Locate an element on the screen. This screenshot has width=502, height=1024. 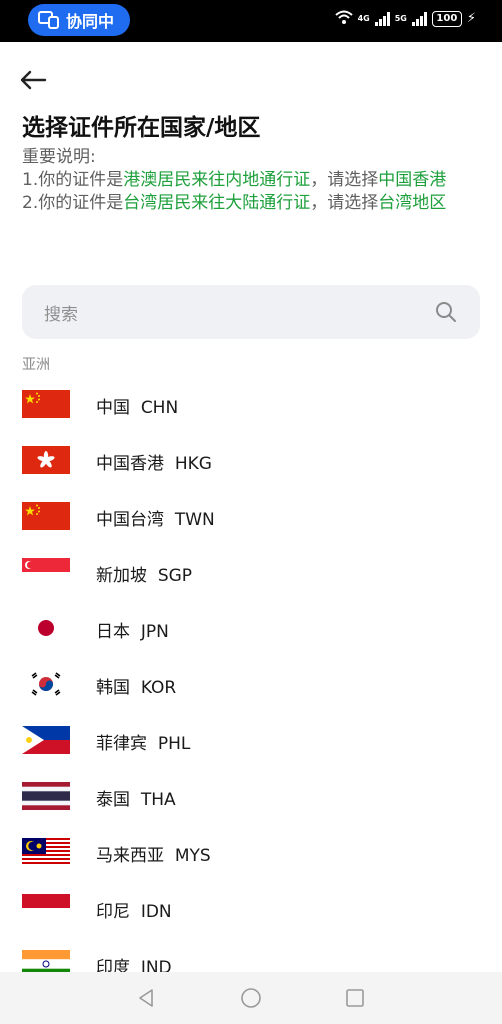
country-code: TWN is located at coordinates (194, 520).